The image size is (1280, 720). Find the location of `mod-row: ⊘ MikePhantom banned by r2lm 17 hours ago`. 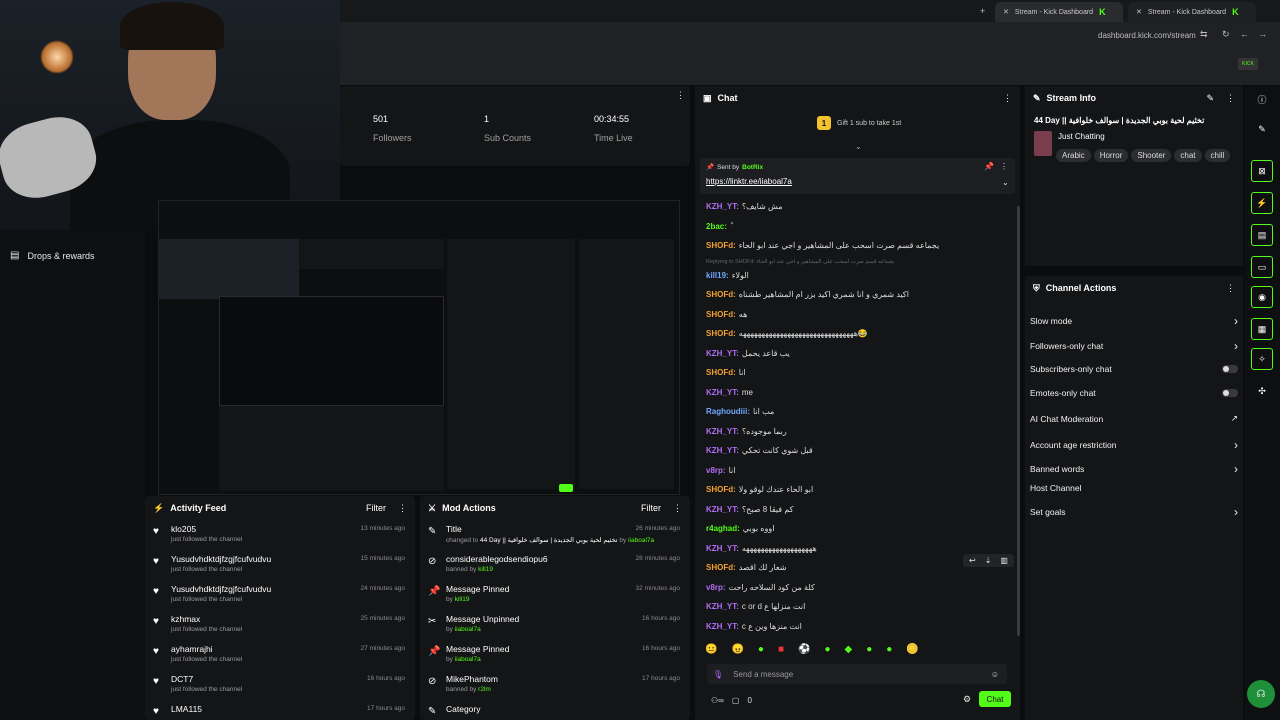

mod-row: ⊘ MikePhantom banned by r2lm 17 hours ago is located at coordinates (555, 685).